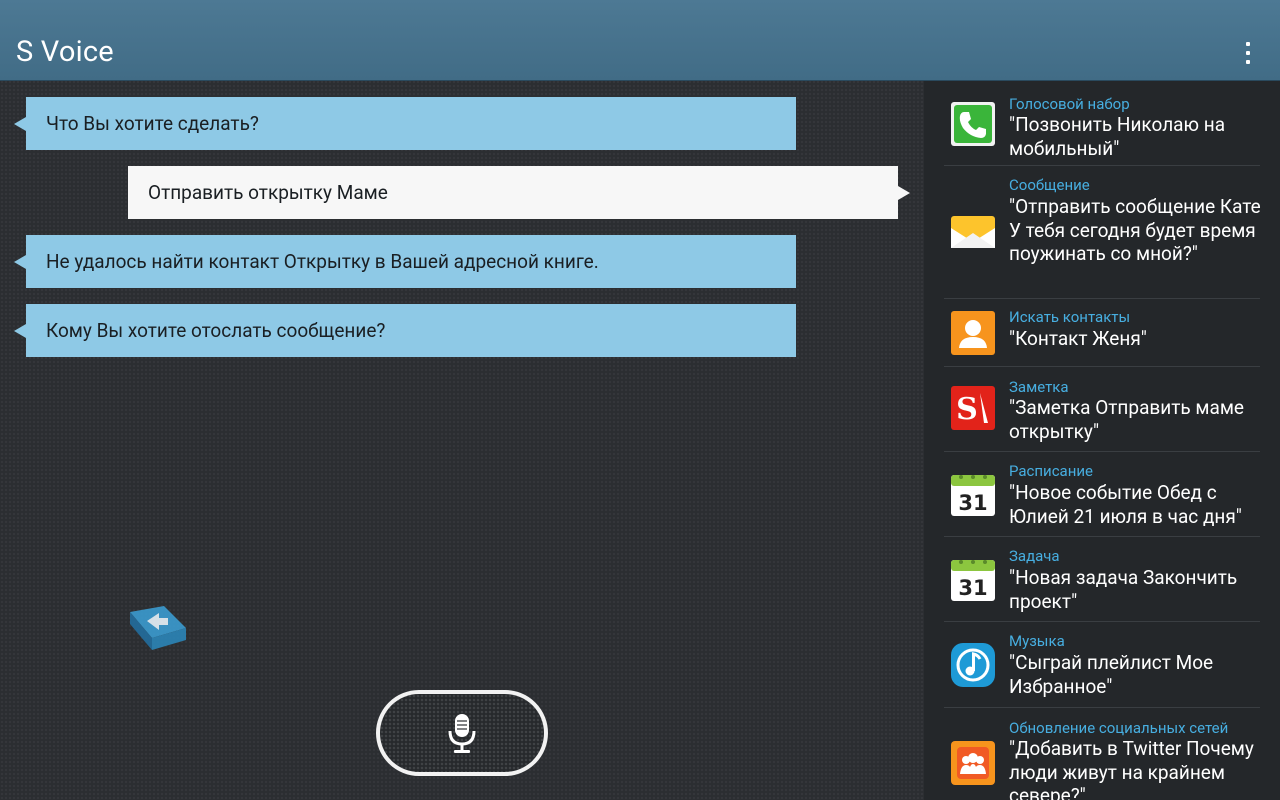 This screenshot has height=800, width=1280. What do you see at coordinates (1078, 338) in the screenshot?
I see `hint-example: "Контакт Женя"` at bounding box center [1078, 338].